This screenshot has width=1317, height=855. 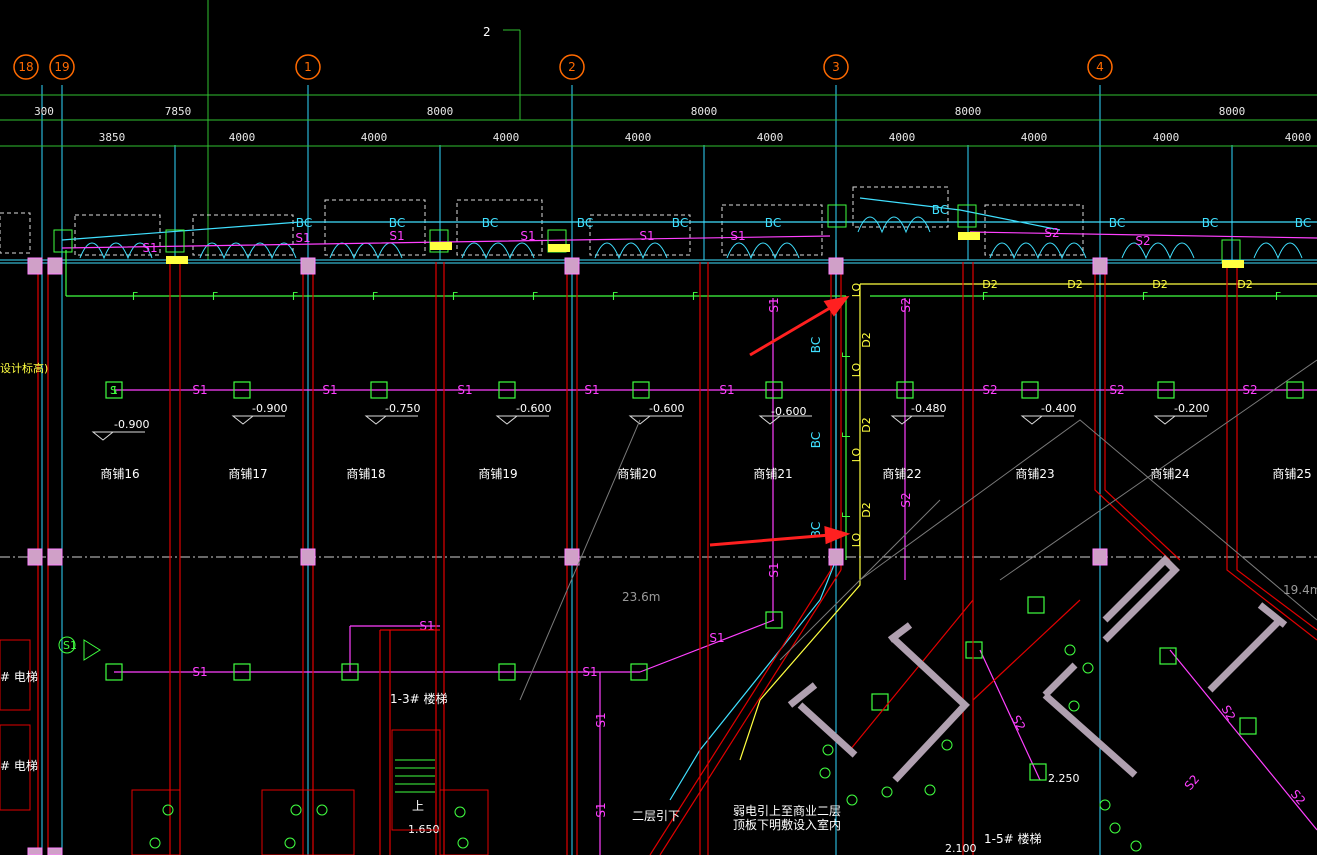 What do you see at coordinates (1012, 838) in the screenshot?
I see `stair-label-1-5: 1-5# 楼梯` at bounding box center [1012, 838].